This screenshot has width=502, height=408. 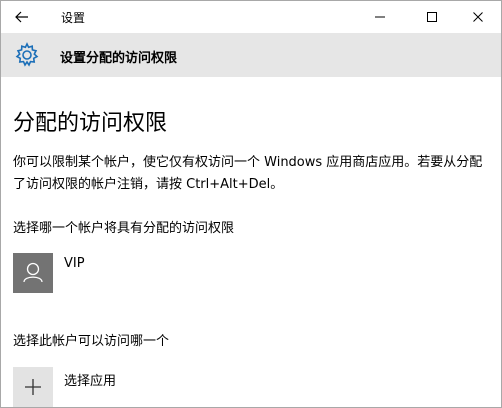 What do you see at coordinates (124, 228) in the screenshot?
I see `choose-account-label: 选择哪一个帐户将具有分配的访问权限` at bounding box center [124, 228].